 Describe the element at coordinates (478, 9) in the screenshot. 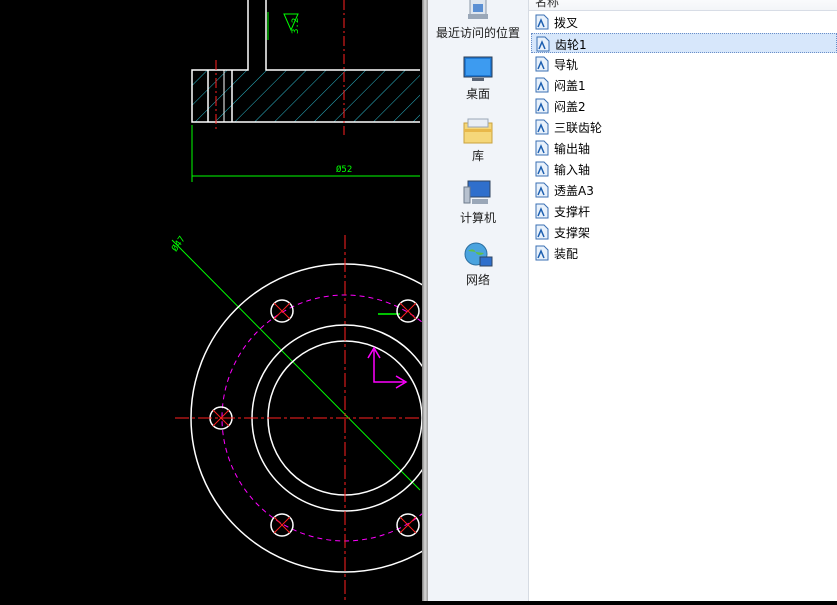

I see `recent-places-icon` at that location.